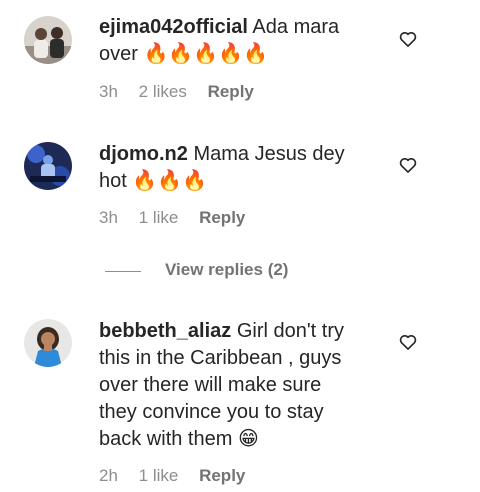 The width and height of the screenshot is (480, 492). Describe the element at coordinates (183, 54) in the screenshot. I see `comment-line: over 🔥🔥🔥🔥🔥` at that location.